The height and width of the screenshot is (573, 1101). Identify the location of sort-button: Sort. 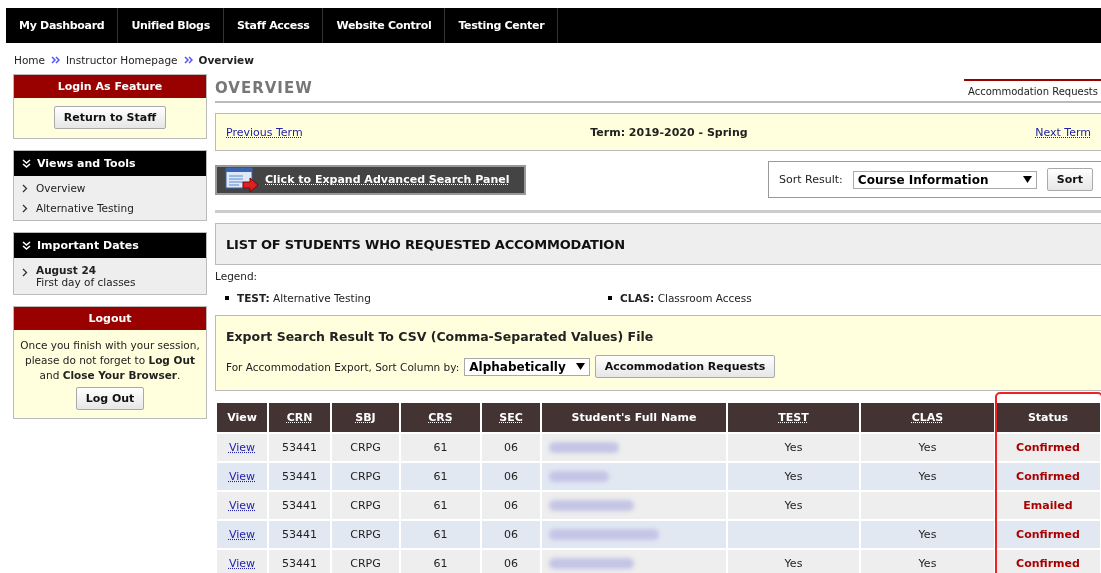
(1069, 179).